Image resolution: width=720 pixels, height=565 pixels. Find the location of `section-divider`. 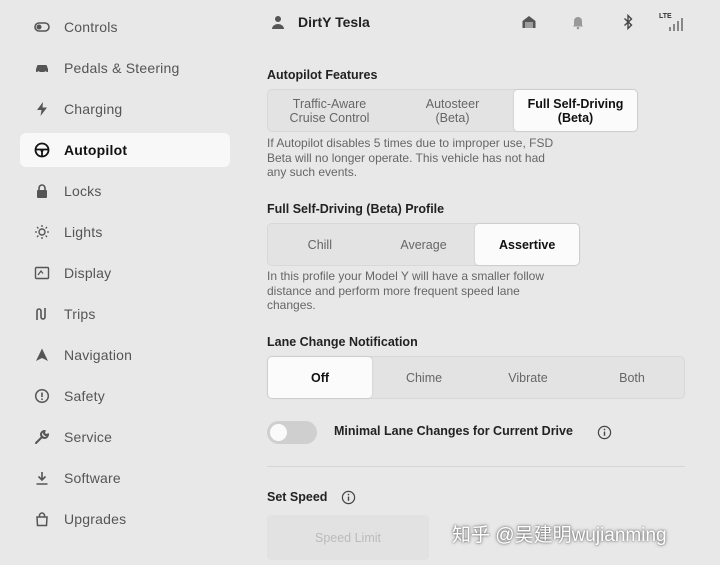

section-divider is located at coordinates (476, 466).